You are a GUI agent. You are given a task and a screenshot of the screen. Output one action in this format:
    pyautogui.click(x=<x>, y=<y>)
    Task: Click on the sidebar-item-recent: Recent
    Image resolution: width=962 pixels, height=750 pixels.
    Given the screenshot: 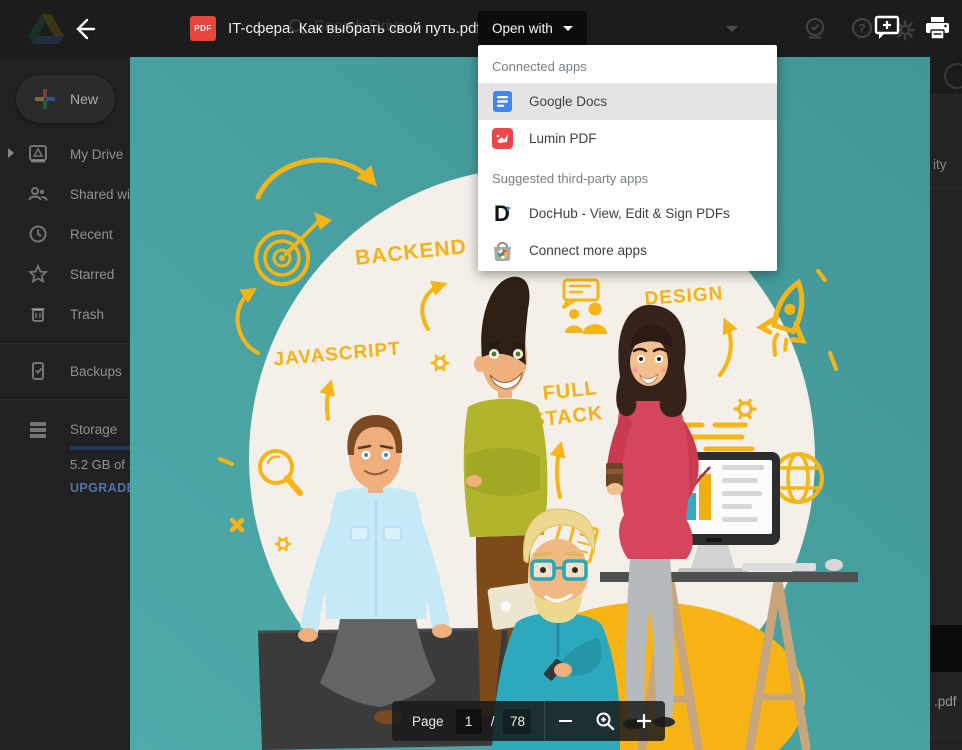 What is the action you would take?
    pyautogui.click(x=65, y=234)
    